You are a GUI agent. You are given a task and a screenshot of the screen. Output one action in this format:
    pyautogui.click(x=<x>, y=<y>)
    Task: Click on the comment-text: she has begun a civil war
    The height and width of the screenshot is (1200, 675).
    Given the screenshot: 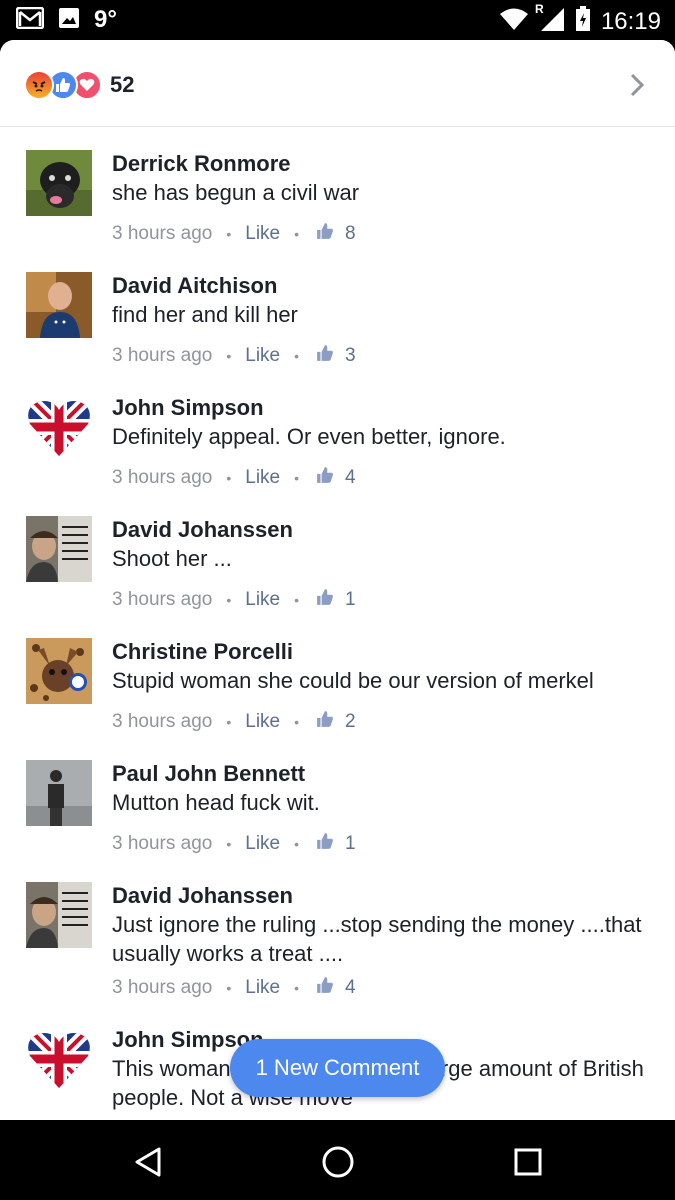 What is the action you would take?
    pyautogui.click(x=236, y=192)
    